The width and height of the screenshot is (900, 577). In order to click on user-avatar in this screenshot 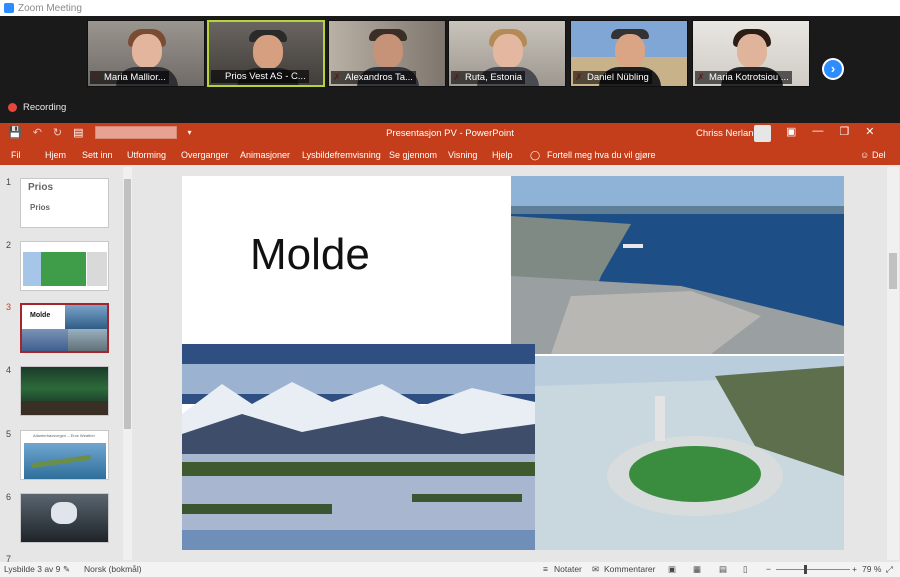, I will do `click(762, 133)`.